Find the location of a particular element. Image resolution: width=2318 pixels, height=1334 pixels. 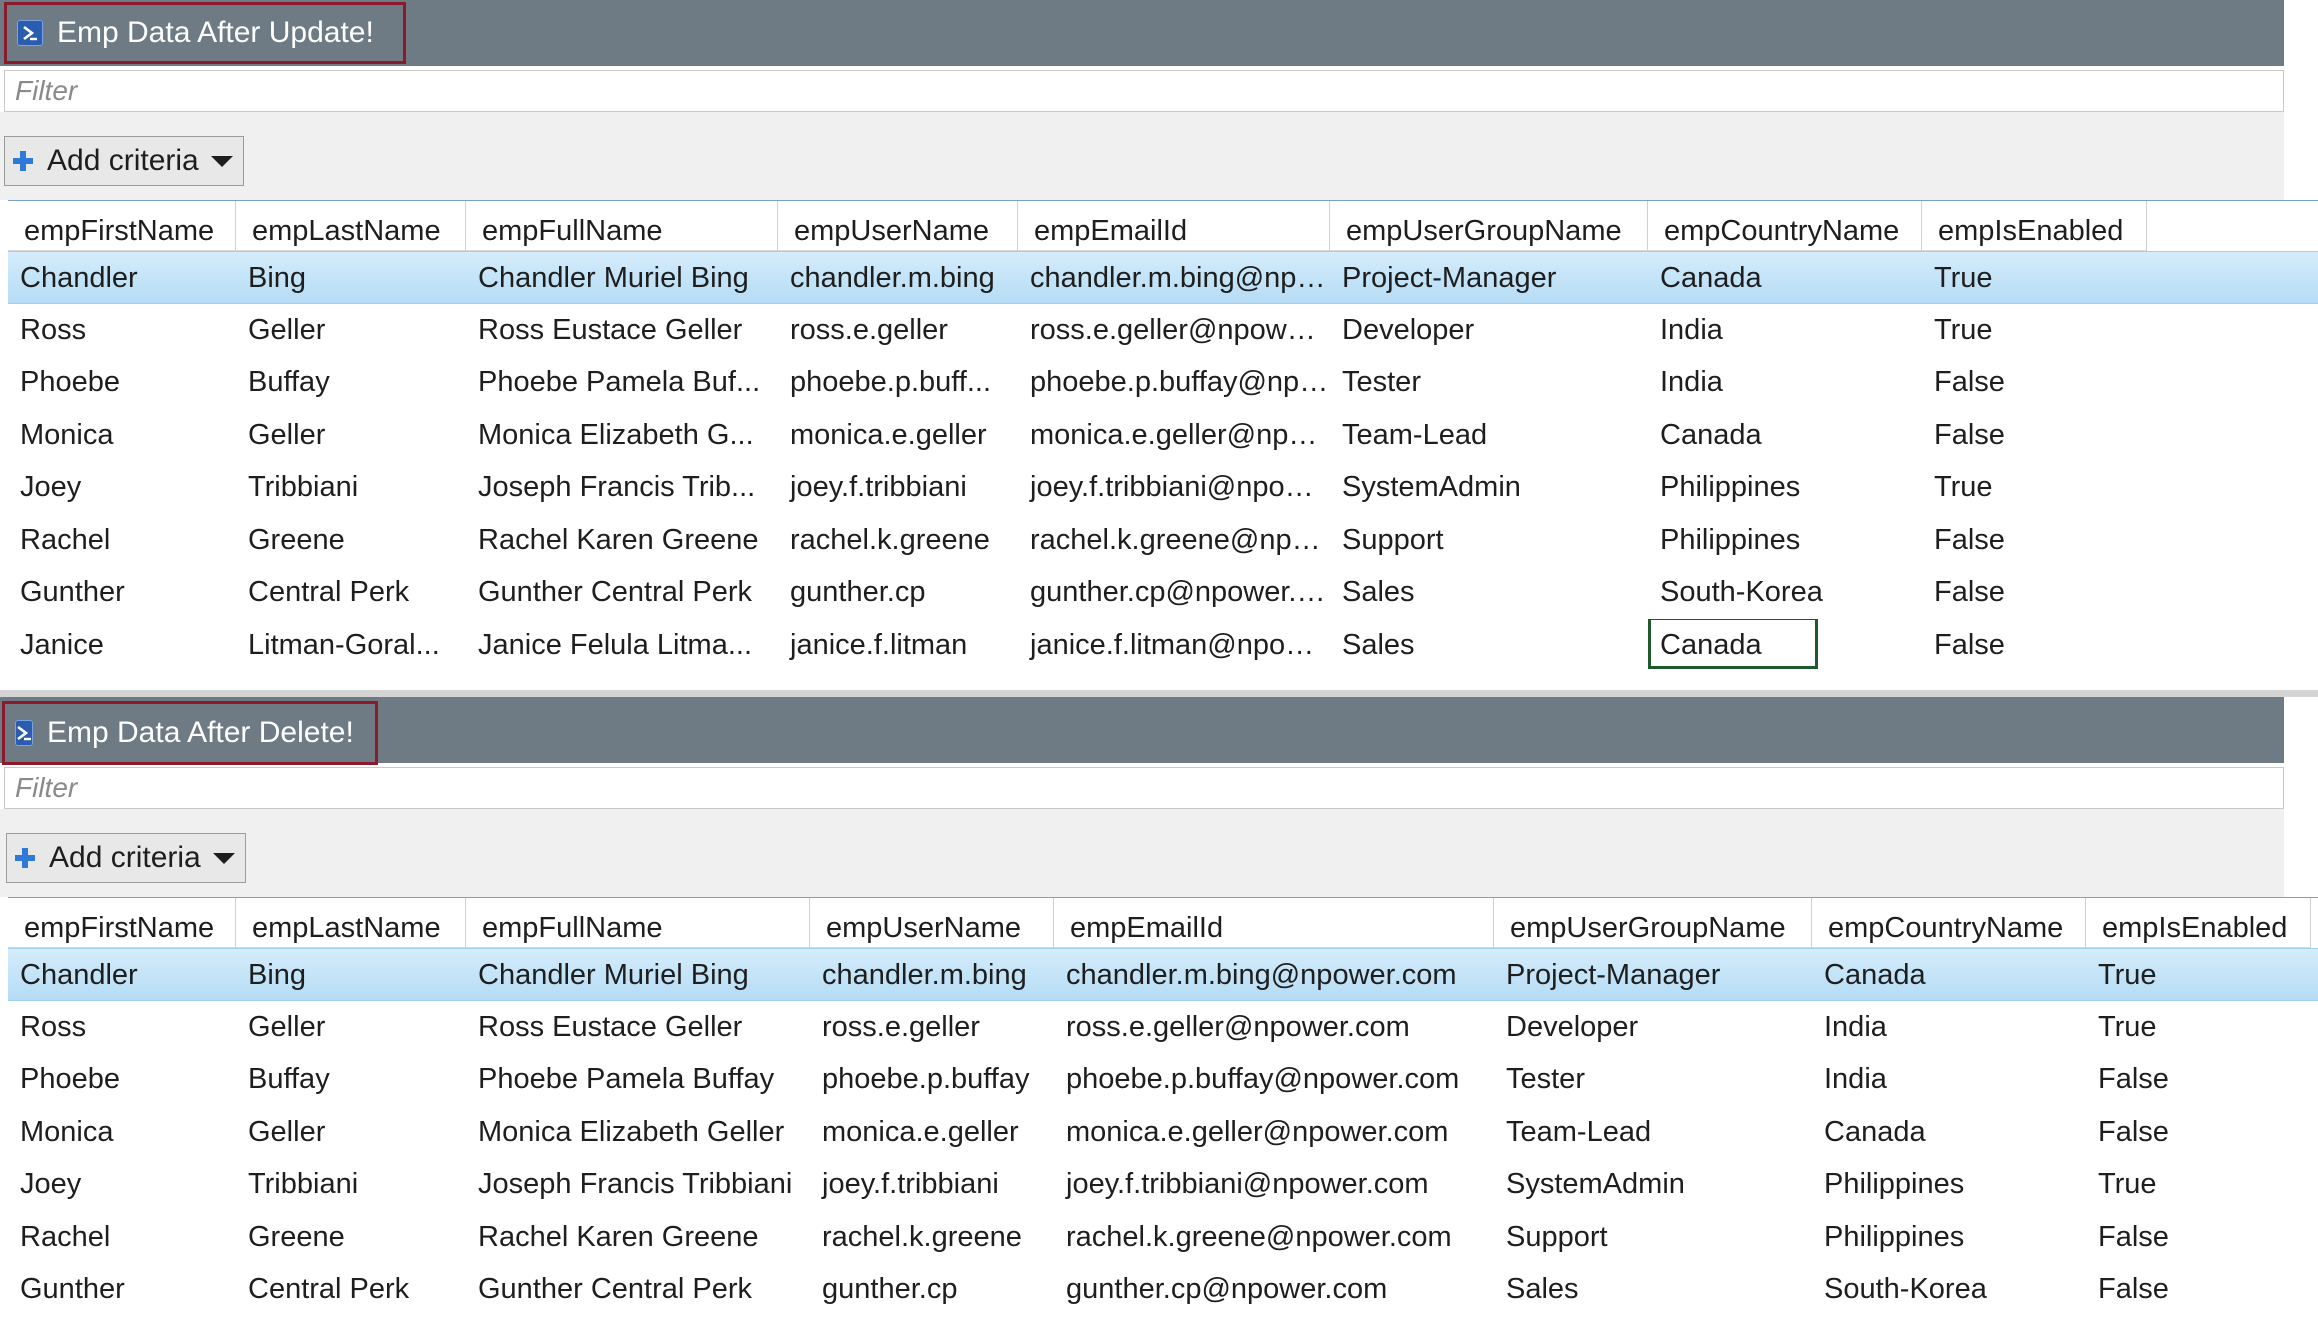

table-cell-empLastName: Buffay is located at coordinates (351, 1079).